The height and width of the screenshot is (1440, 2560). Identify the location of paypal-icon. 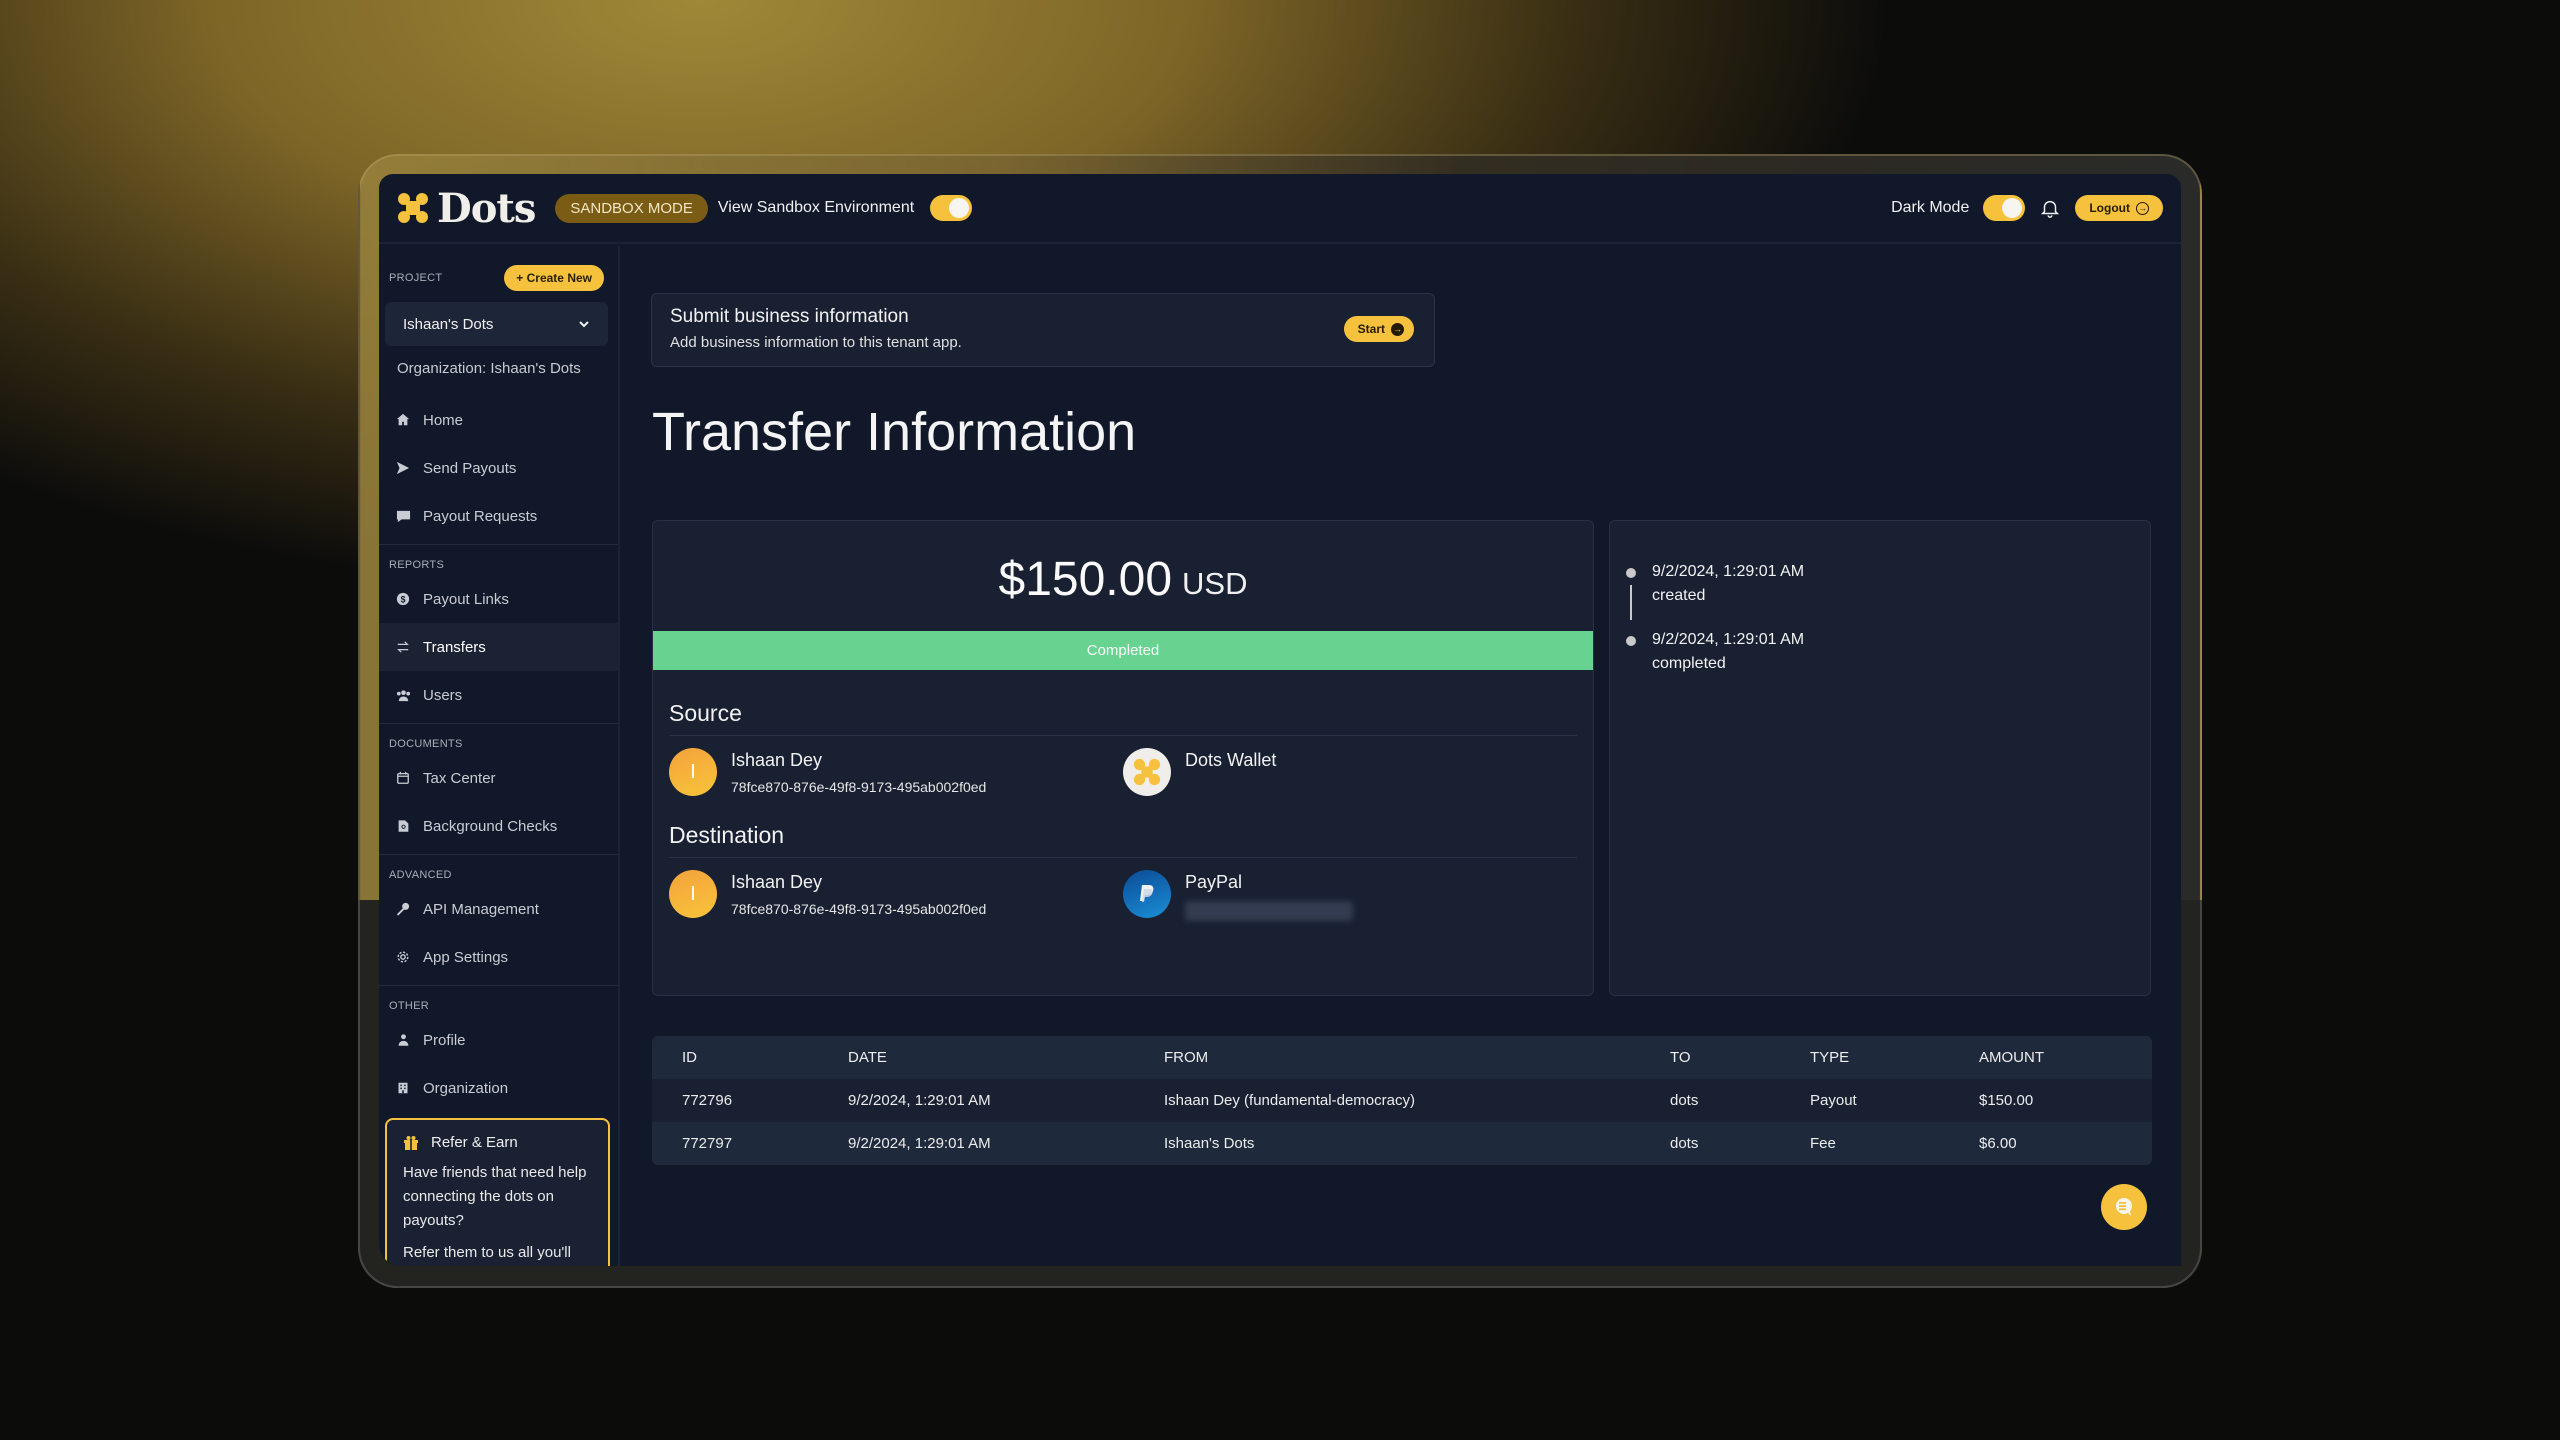
(1147, 894).